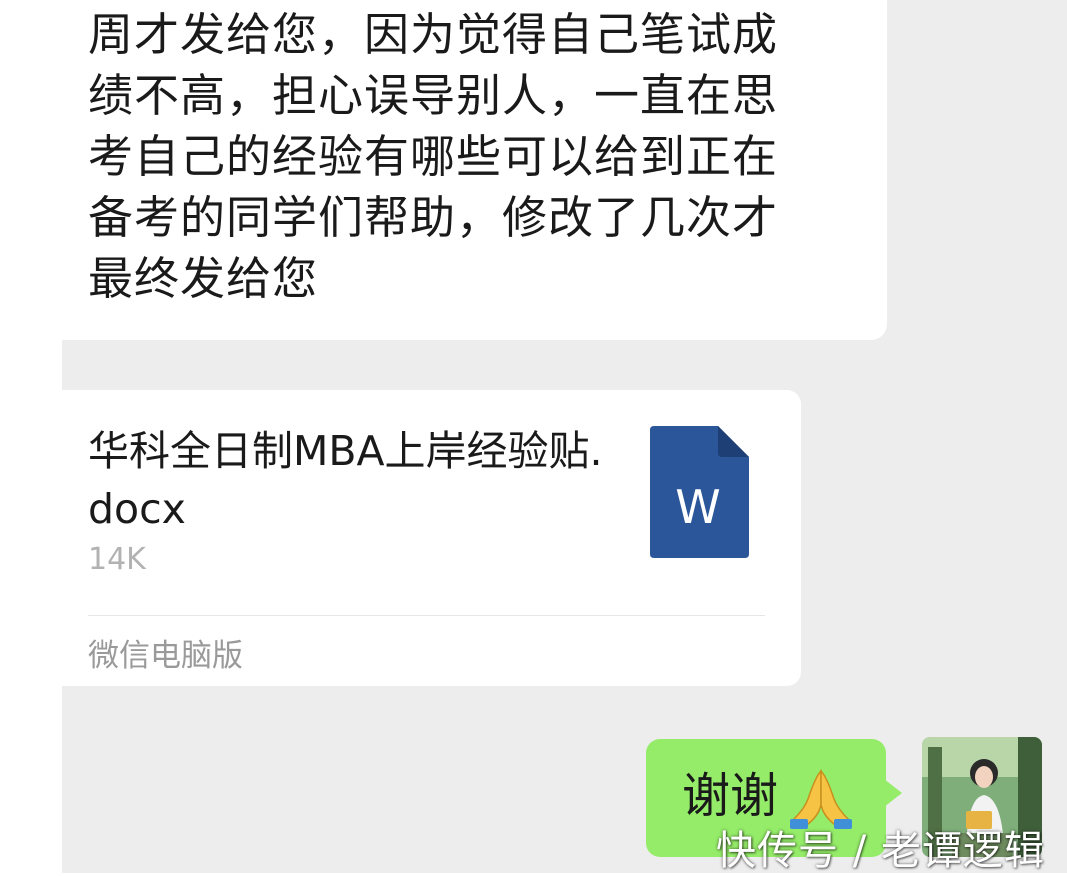  What do you see at coordinates (880, 851) in the screenshot?
I see `watermark: 快传号 / 老谭逻辑` at bounding box center [880, 851].